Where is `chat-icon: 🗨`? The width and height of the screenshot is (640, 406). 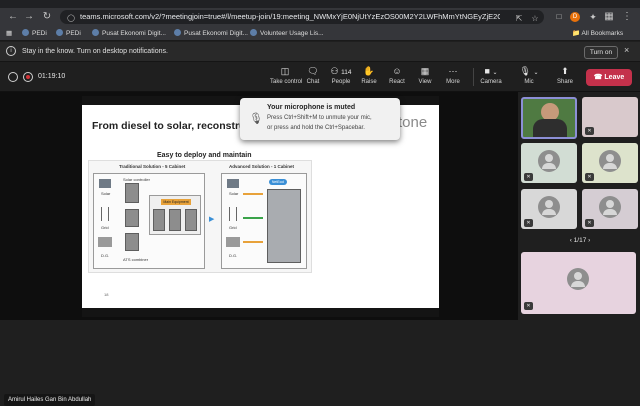
chat-icon: 🗨 is located at coordinates (313, 71).